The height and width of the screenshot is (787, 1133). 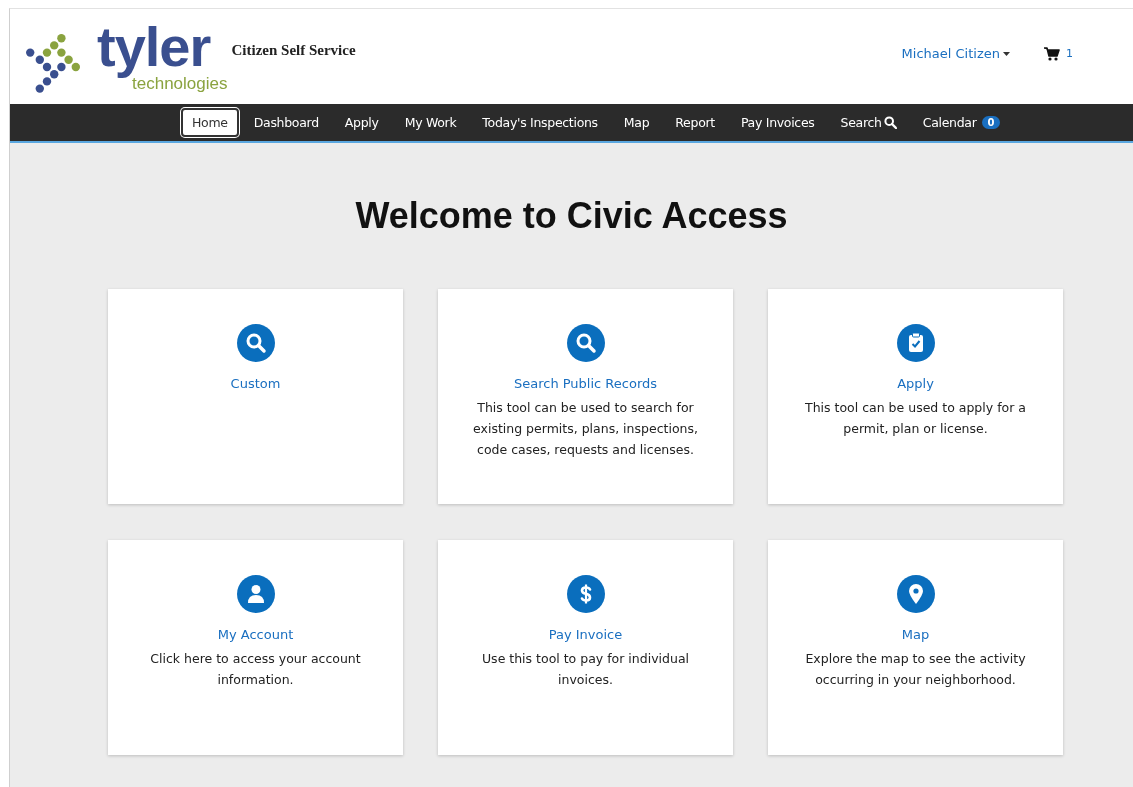 I want to click on user-menu-link: Michael Citizen, so click(x=955, y=53).